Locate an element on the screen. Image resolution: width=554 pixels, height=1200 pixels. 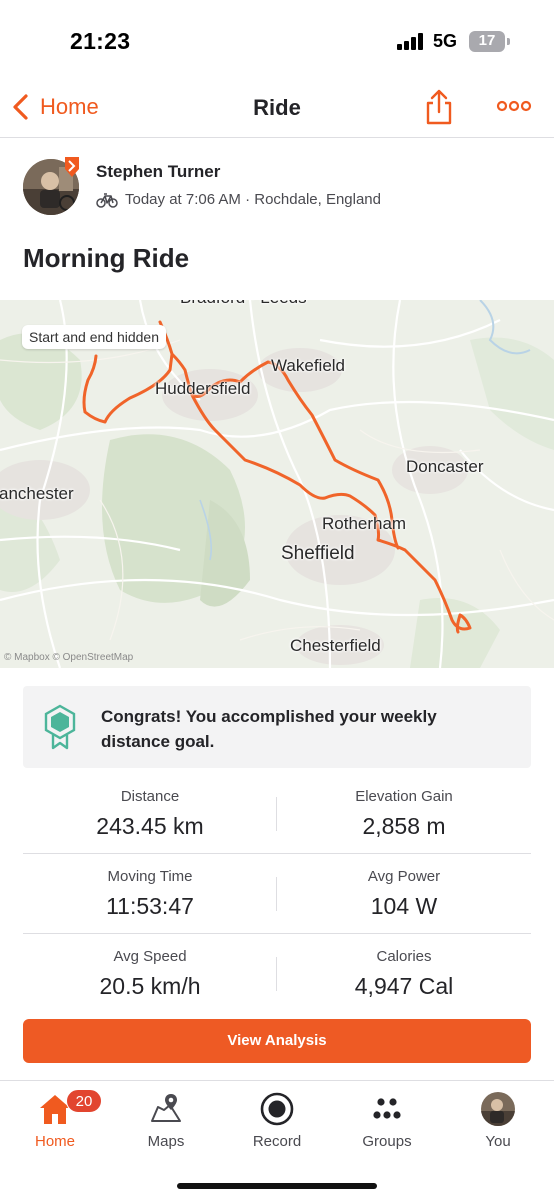
status-bar: 21:23 5G 17 is located at coordinates (277, 40).